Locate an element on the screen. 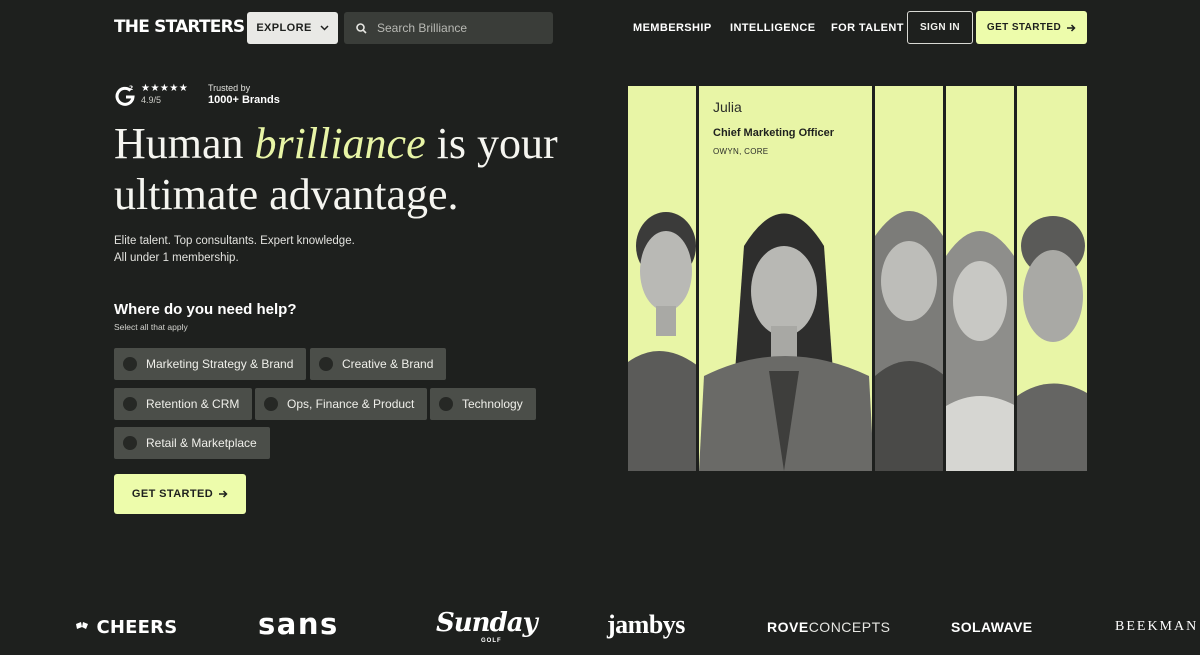 The height and width of the screenshot is (655, 1200). hero-get-started-button: GET STARTED is located at coordinates (180, 494).